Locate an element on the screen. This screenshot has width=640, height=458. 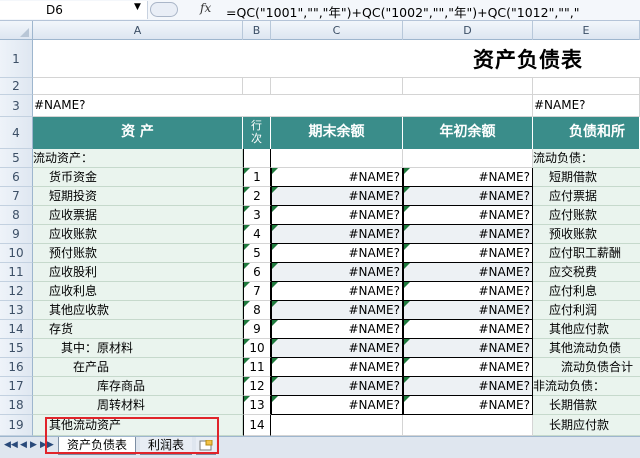
chevron-down-icon: ▼ is located at coordinates (137, 7).